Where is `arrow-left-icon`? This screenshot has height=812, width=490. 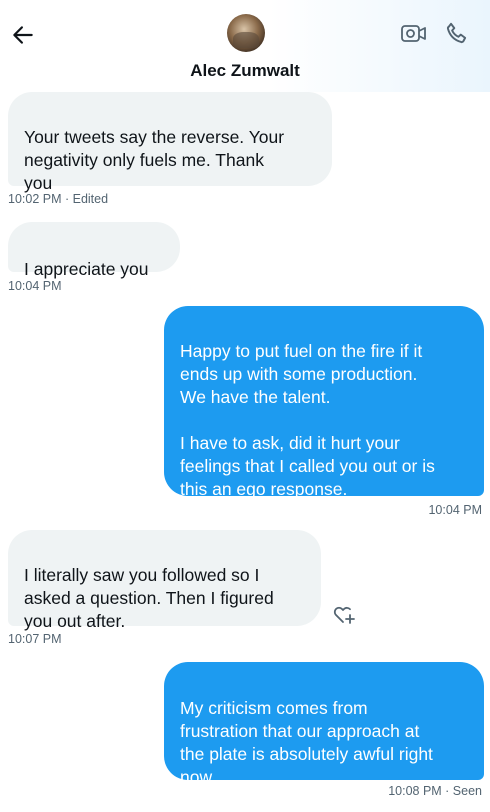
arrow-left-icon is located at coordinates (23, 35).